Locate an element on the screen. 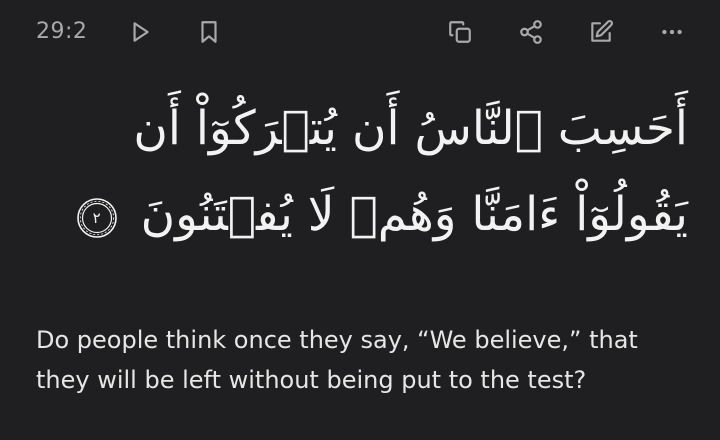  edit-icon is located at coordinates (602, 31).